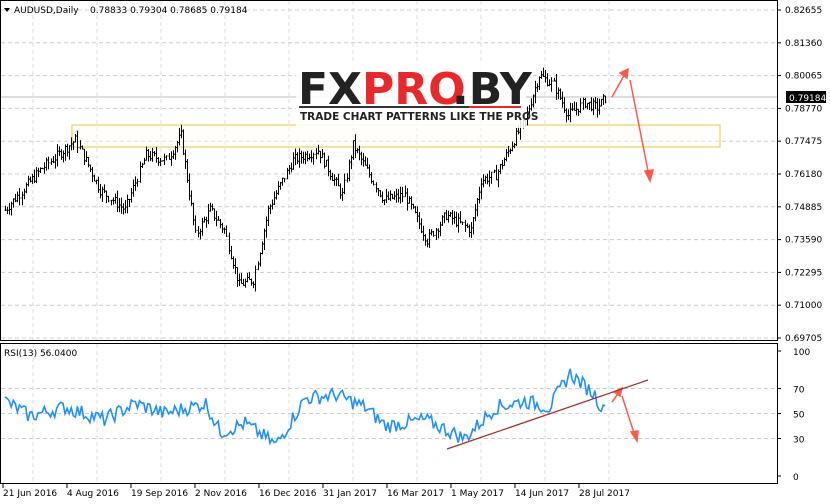 The image size is (830, 504). Describe the element at coordinates (305, 407) in the screenshot. I see `rsi-series-line` at that location.